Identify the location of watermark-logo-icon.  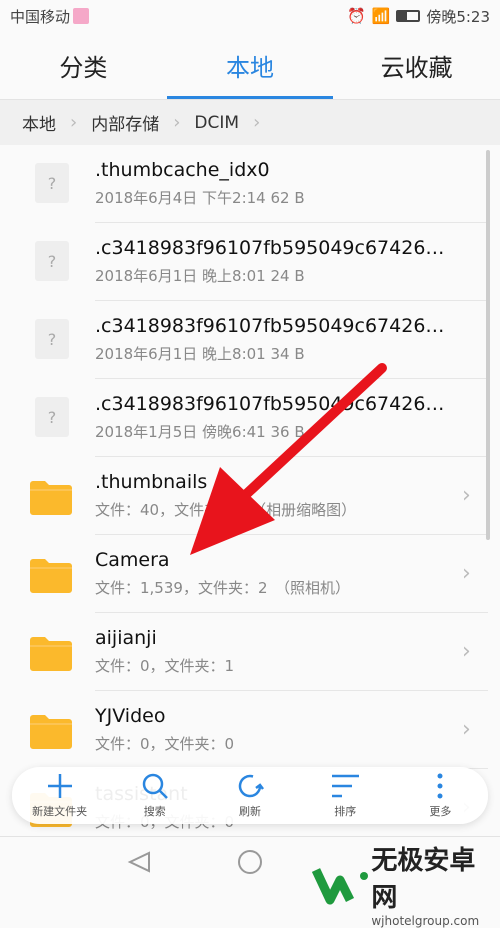
(340, 885).